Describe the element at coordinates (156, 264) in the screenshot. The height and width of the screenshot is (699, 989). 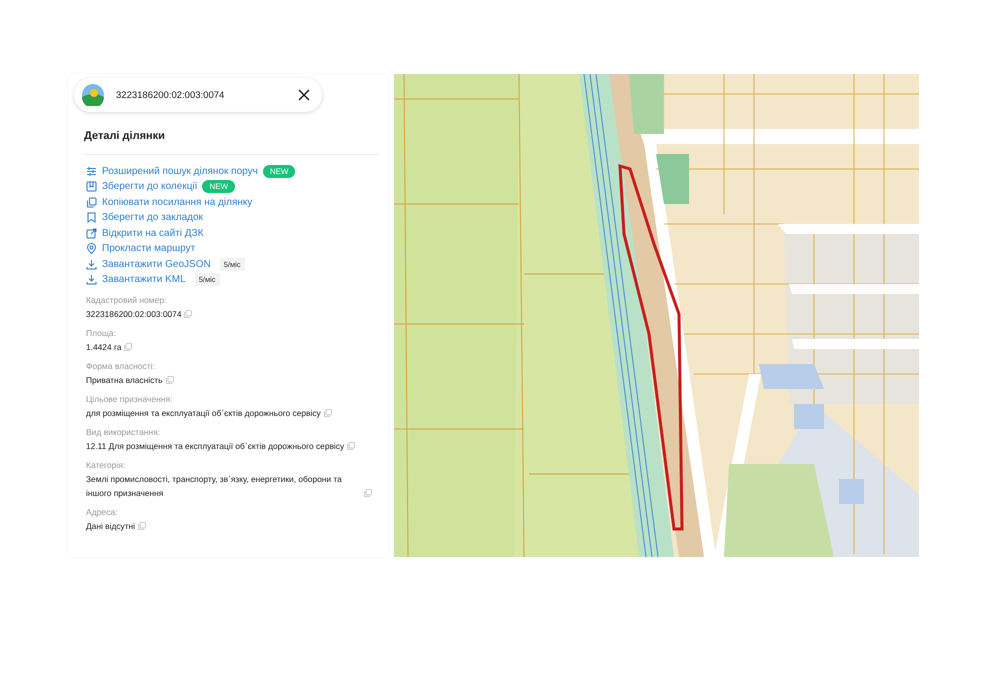
I see `action-link: Завантажити GeoJSON` at that location.